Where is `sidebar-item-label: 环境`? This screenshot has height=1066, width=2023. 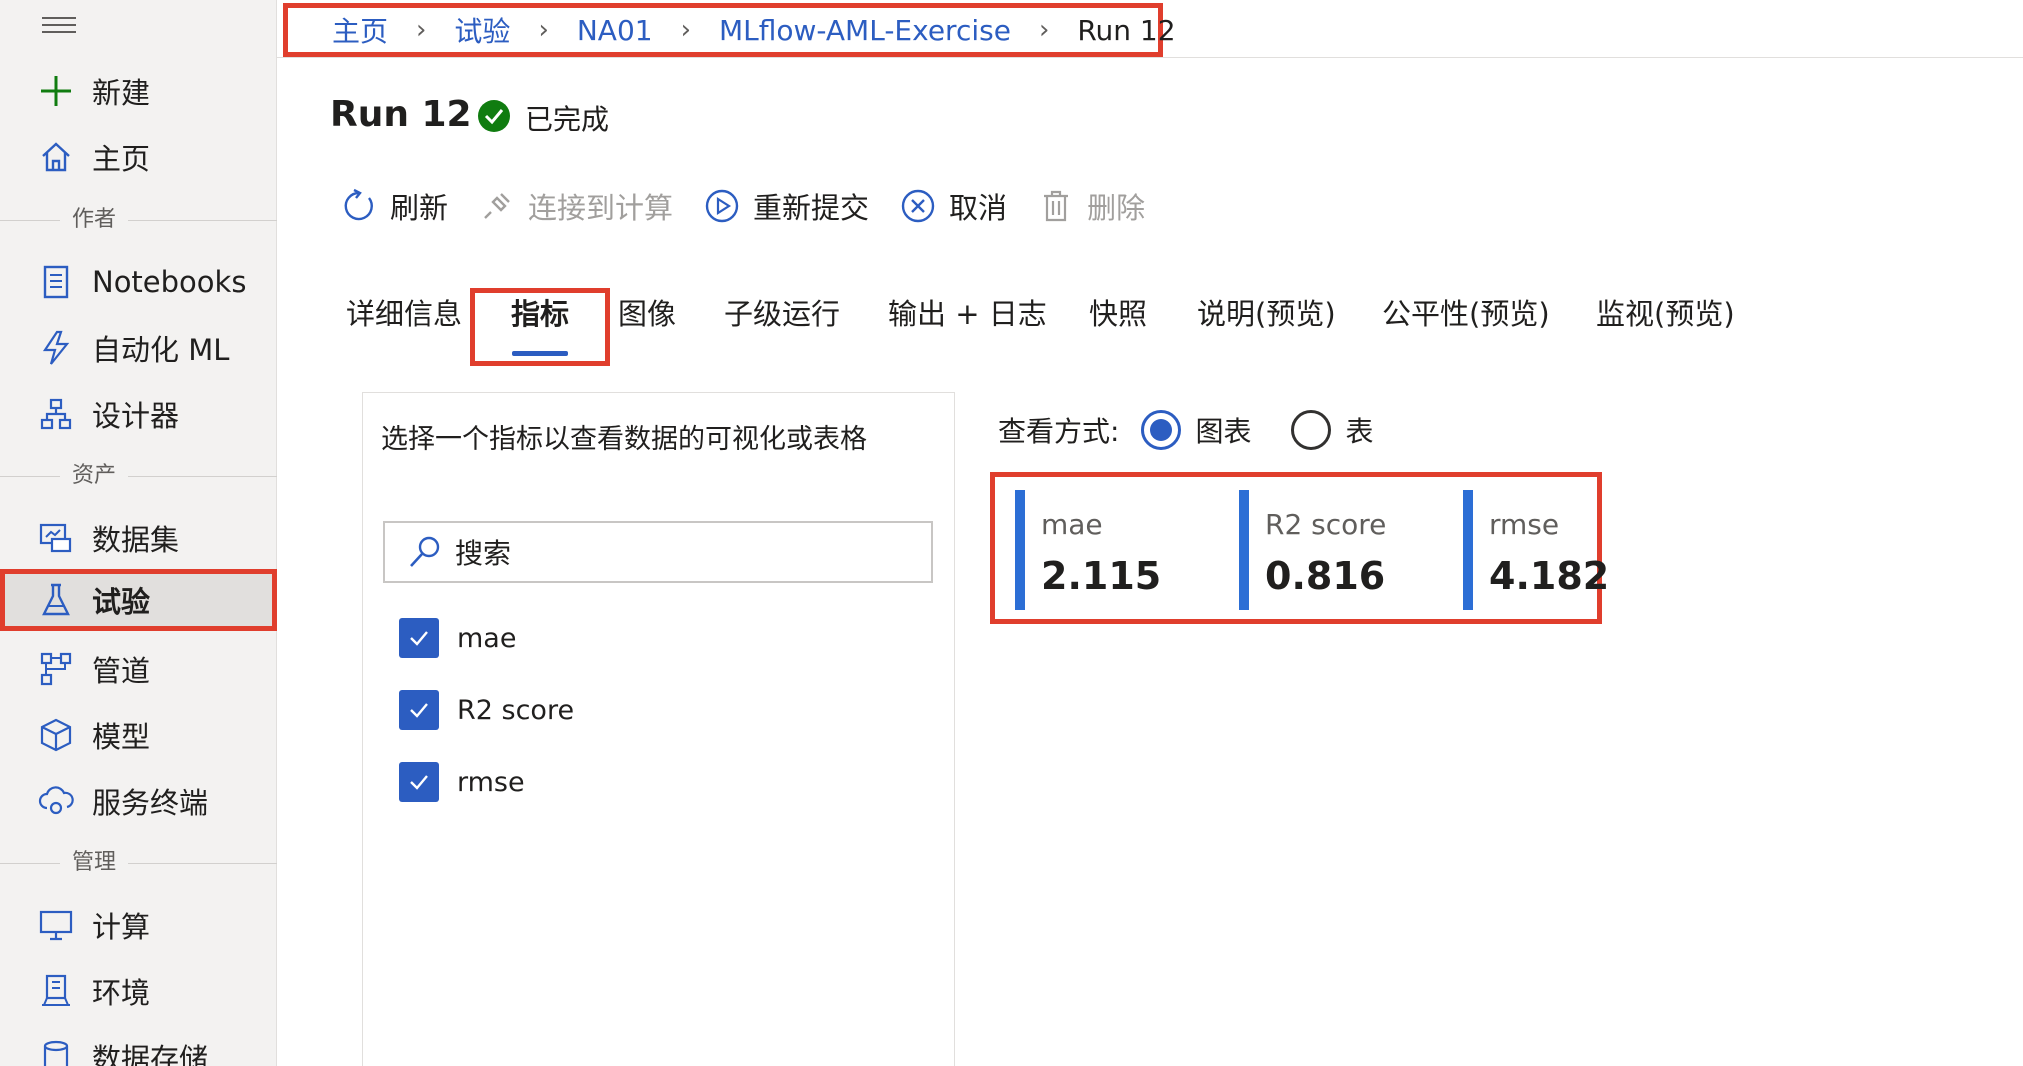
sidebar-item-label: 环境 is located at coordinates (121, 993).